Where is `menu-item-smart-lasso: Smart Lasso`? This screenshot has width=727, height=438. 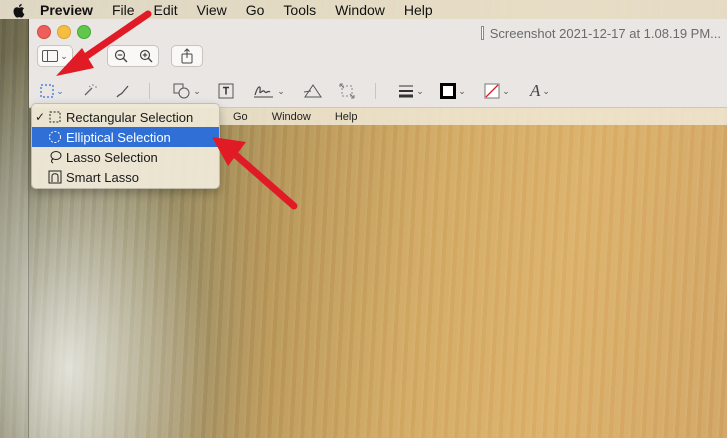
menu-item-smart-lasso: Smart Lasso is located at coordinates (125, 177).